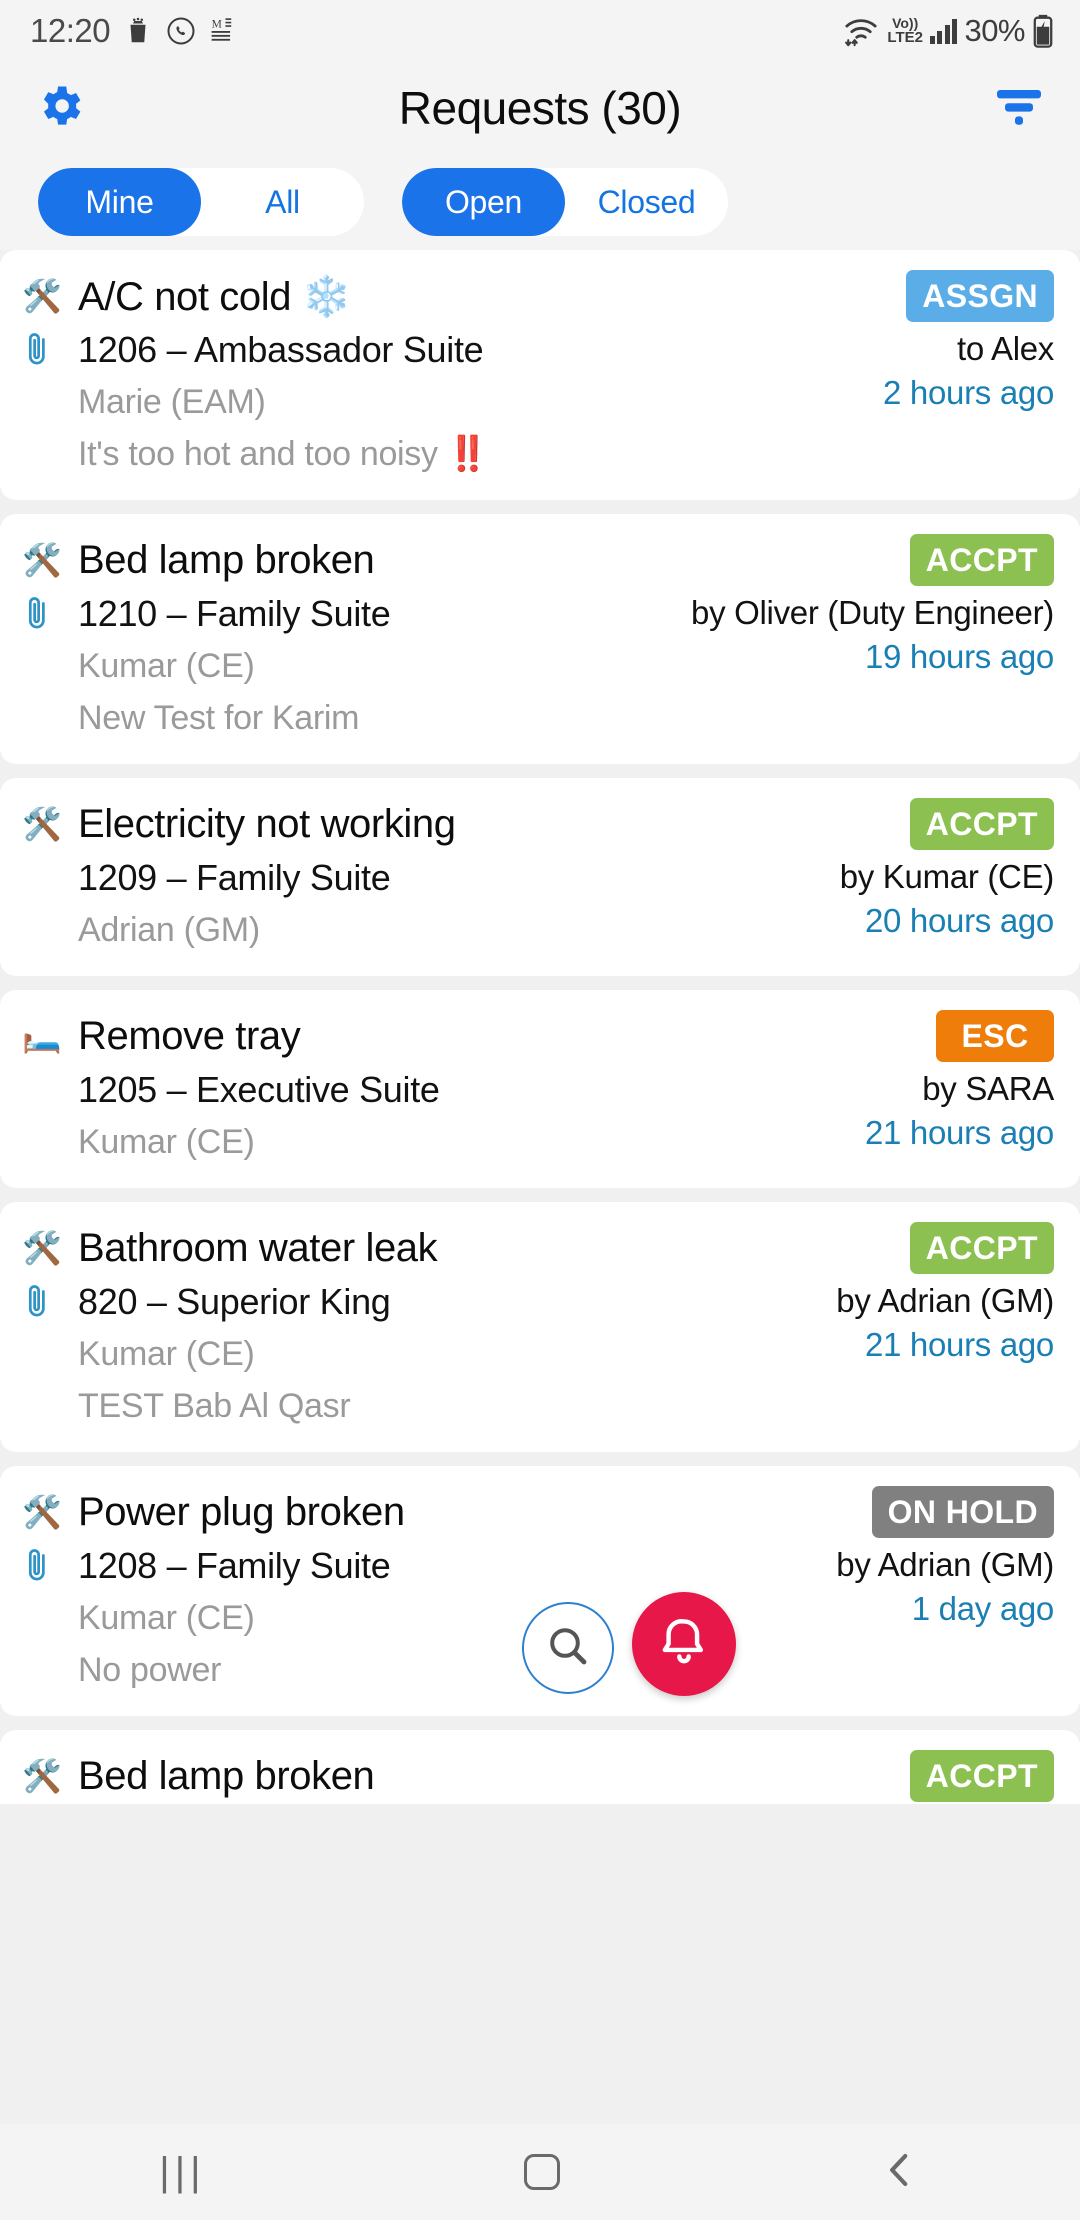 The width and height of the screenshot is (1080, 2220). Describe the element at coordinates (934, 374) in the screenshot. I see `request-card-meta: ASSGN to Alex 2 hours ago` at that location.